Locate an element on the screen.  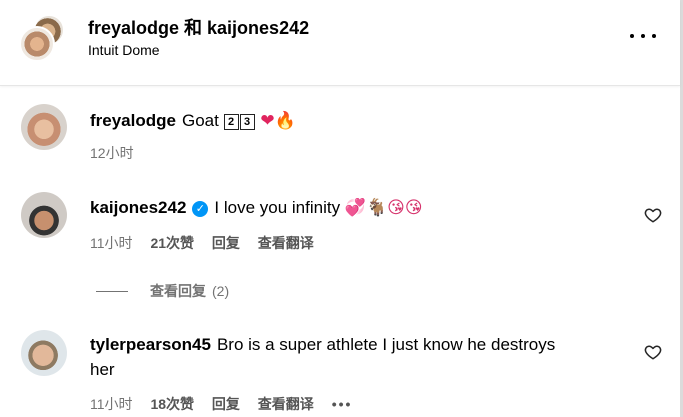
comment-text-line2: her is located at coordinates (102, 369).